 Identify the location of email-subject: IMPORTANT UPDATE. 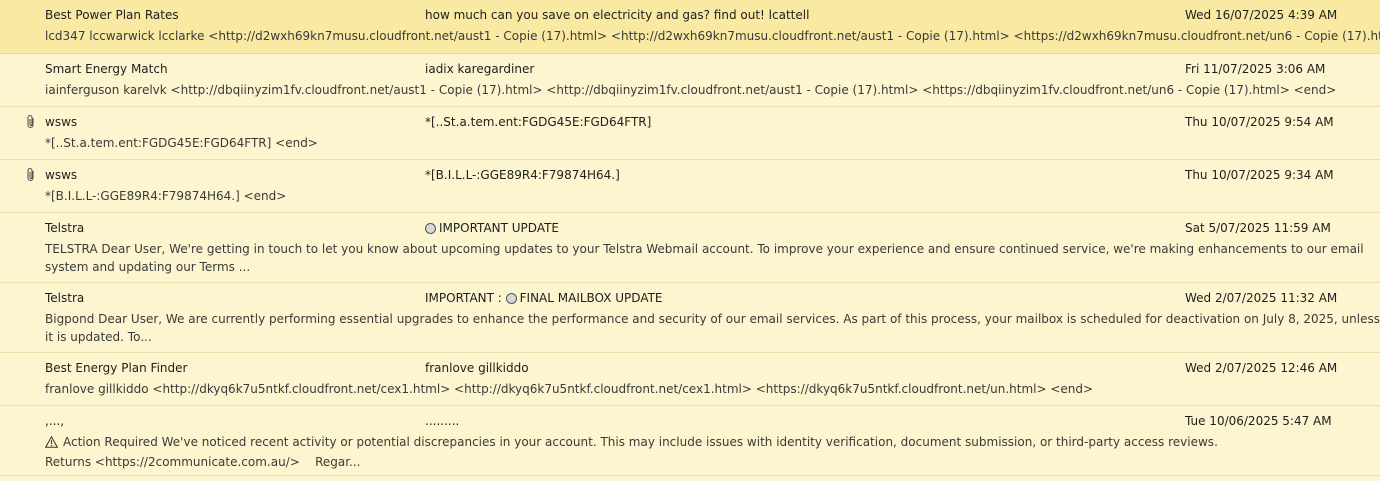
(492, 228).